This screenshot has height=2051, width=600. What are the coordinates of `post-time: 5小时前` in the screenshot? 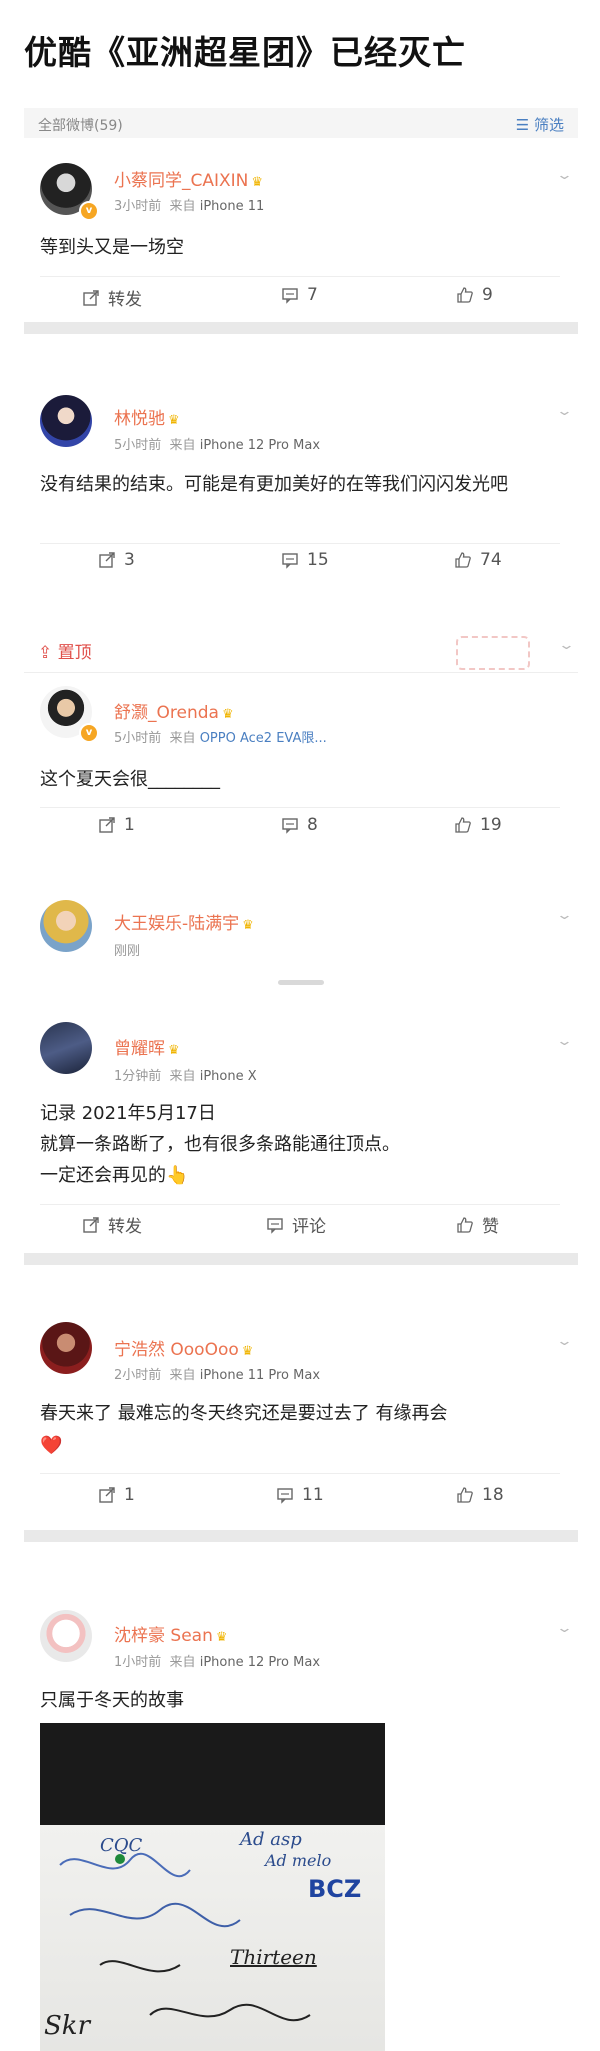 It's located at (138, 445).